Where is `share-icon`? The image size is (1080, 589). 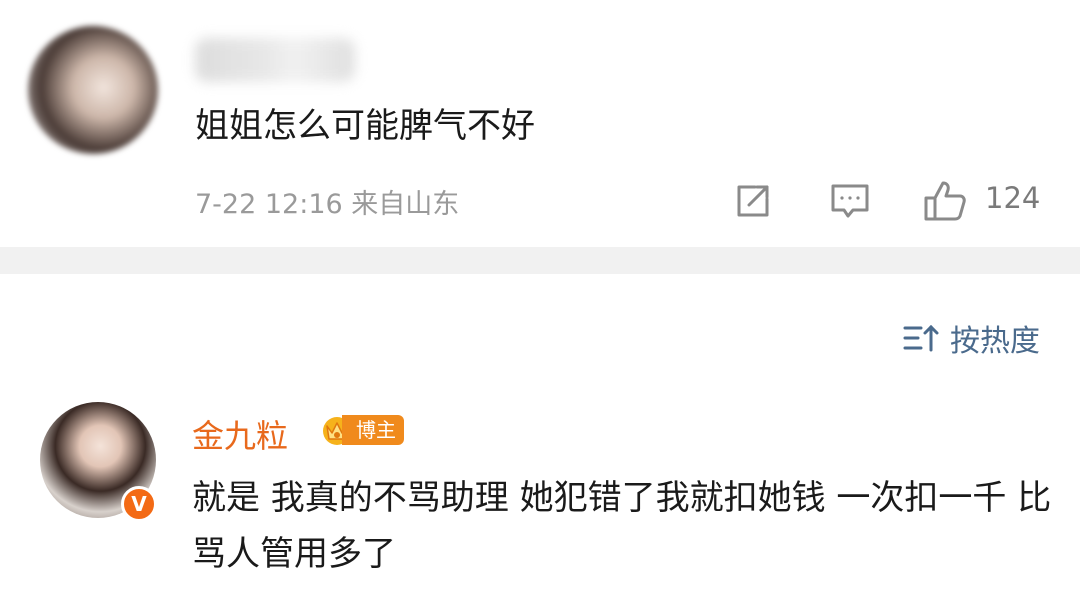 share-icon is located at coordinates (753, 201).